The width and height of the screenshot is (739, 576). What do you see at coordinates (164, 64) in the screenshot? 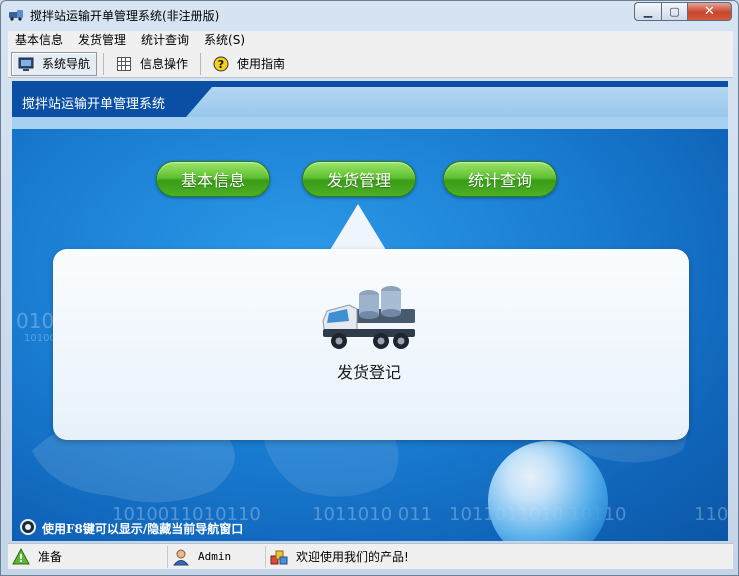
I see `tool-label: 信息操作` at bounding box center [164, 64].